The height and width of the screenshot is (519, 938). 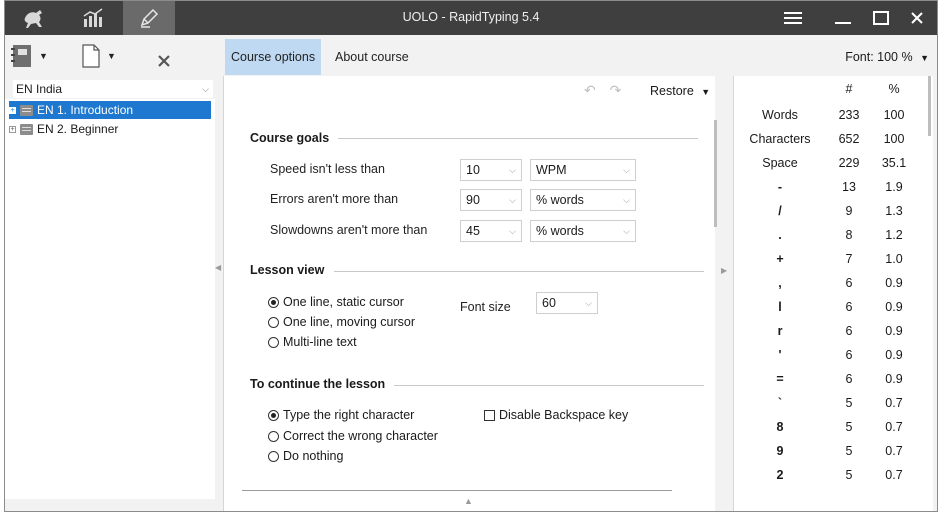 What do you see at coordinates (360, 436) in the screenshot?
I see `radio-label: Correct the wrong character` at bounding box center [360, 436].